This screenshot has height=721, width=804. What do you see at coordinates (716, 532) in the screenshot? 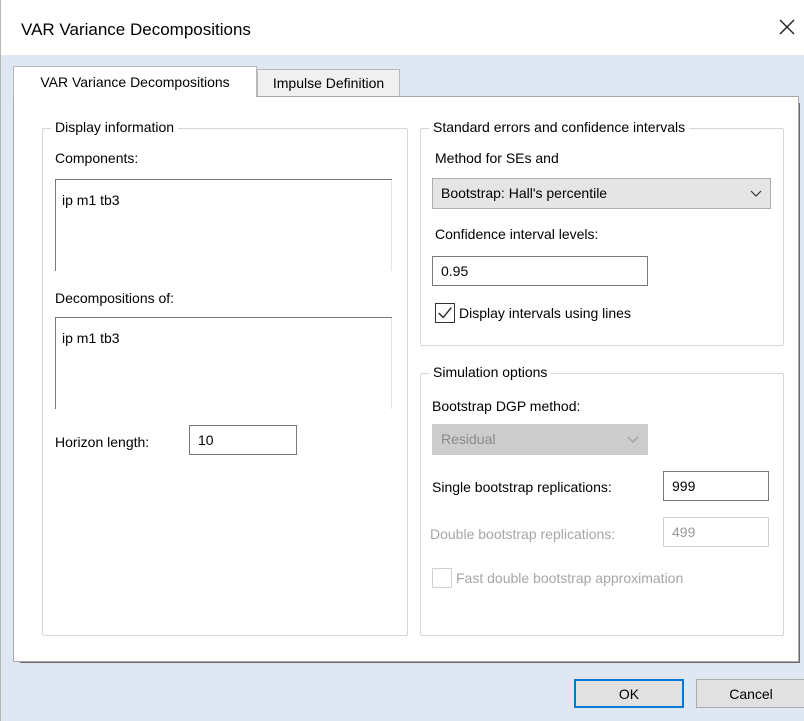
I see `double-bootstrap-input: 499` at bounding box center [716, 532].